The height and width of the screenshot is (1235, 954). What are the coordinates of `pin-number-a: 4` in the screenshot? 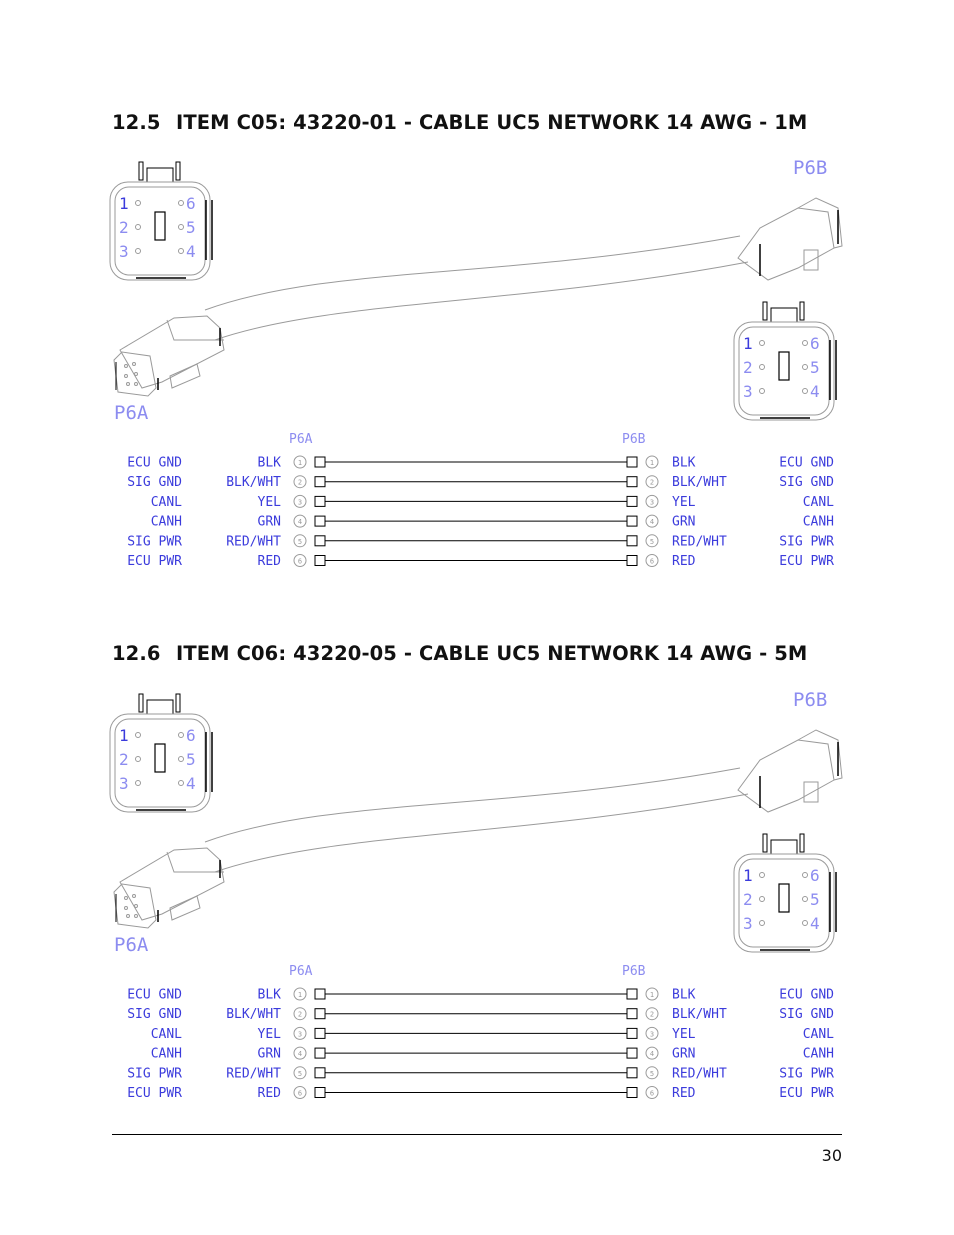 It's located at (300, 522).